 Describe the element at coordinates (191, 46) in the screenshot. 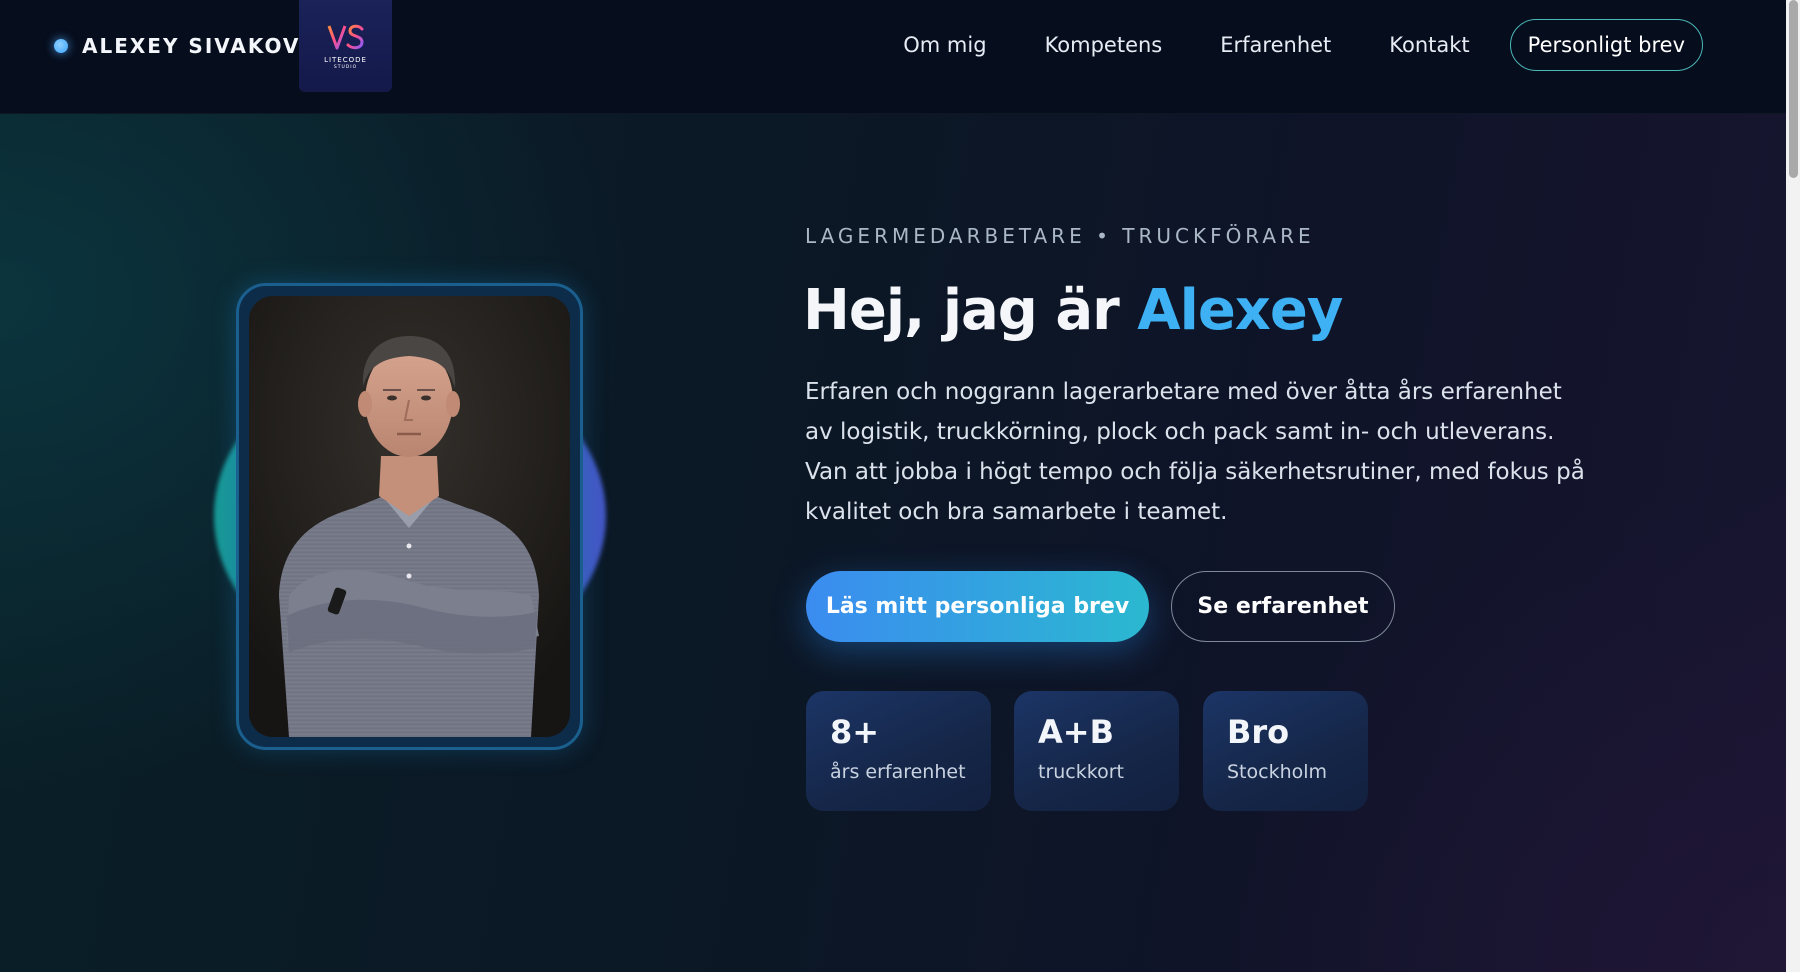

I see `brand-name: ALEXEY SIVAKOV` at that location.